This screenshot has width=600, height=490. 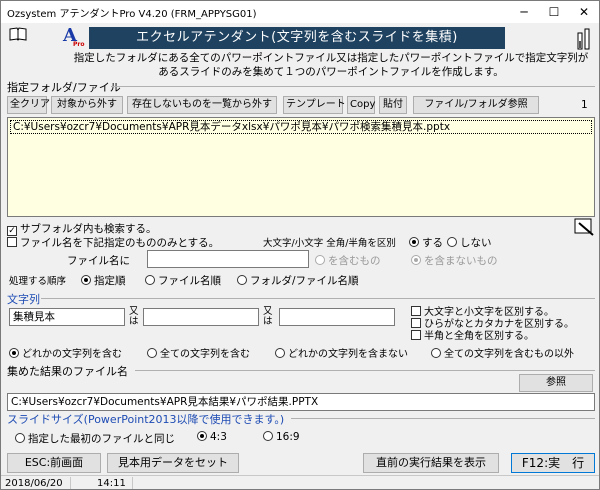 I want to click on search-string-3-input, so click(x=337, y=317).